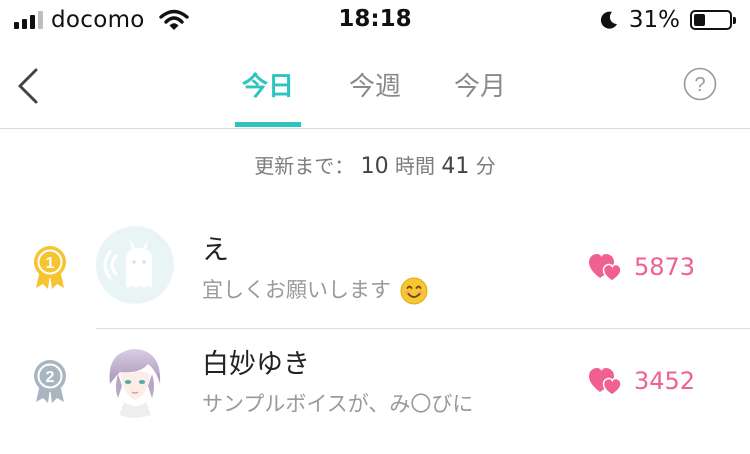  What do you see at coordinates (135, 265) in the screenshot?
I see `avatar-default-character` at bounding box center [135, 265].